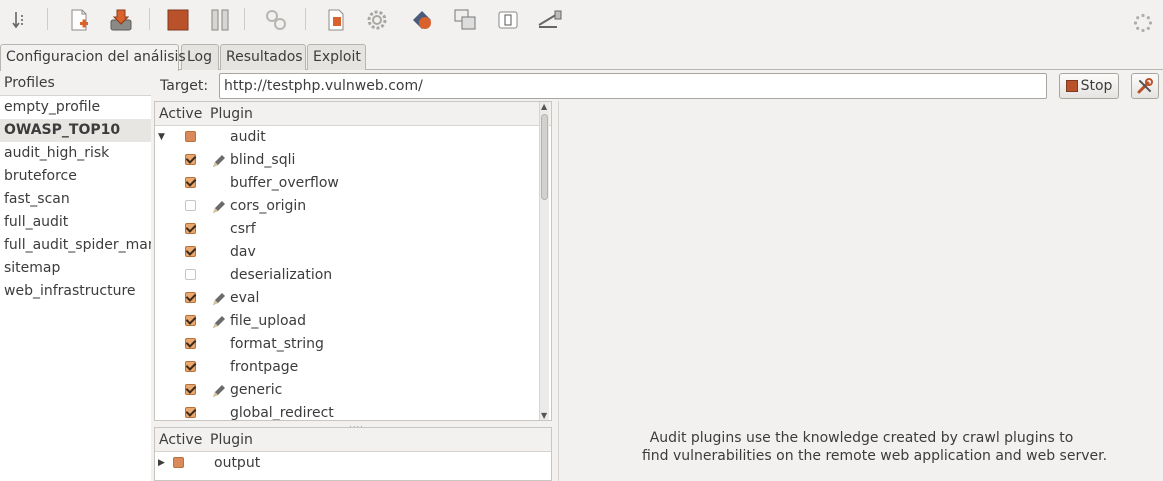 Image resolution: width=1163 pixels, height=481 pixels. What do you see at coordinates (281, 275) in the screenshot?
I see `plugin-name: deserialization` at bounding box center [281, 275].